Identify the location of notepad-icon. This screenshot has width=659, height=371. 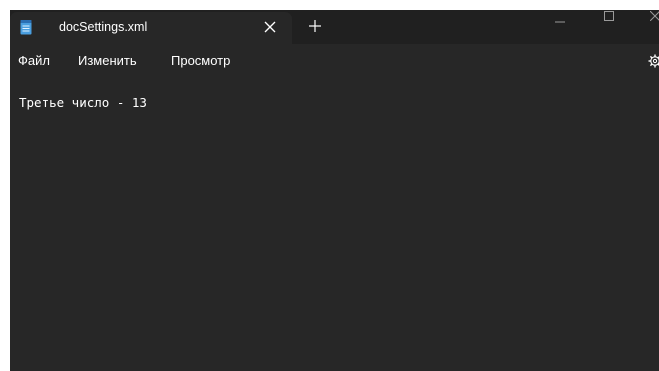
(26, 27).